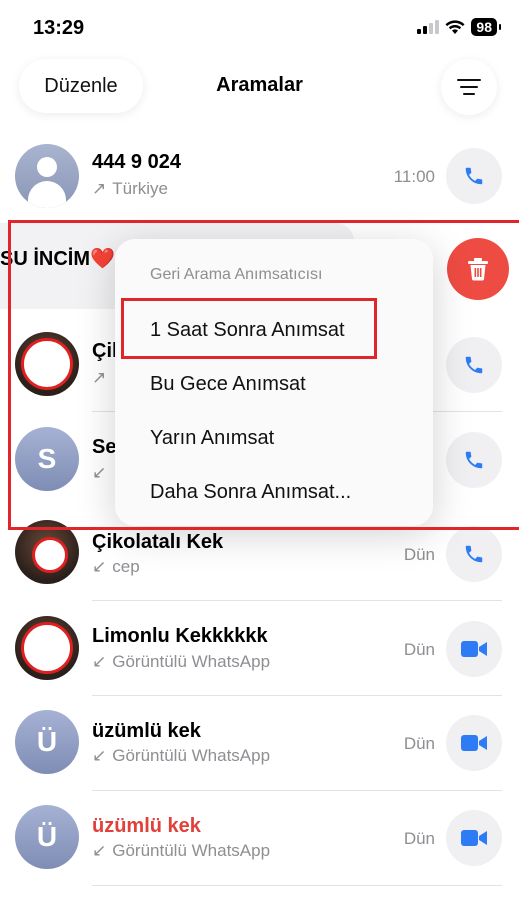 The height and width of the screenshot is (900, 519). What do you see at coordinates (414, 176) in the screenshot?
I see `call-time: 11:00` at bounding box center [414, 176].